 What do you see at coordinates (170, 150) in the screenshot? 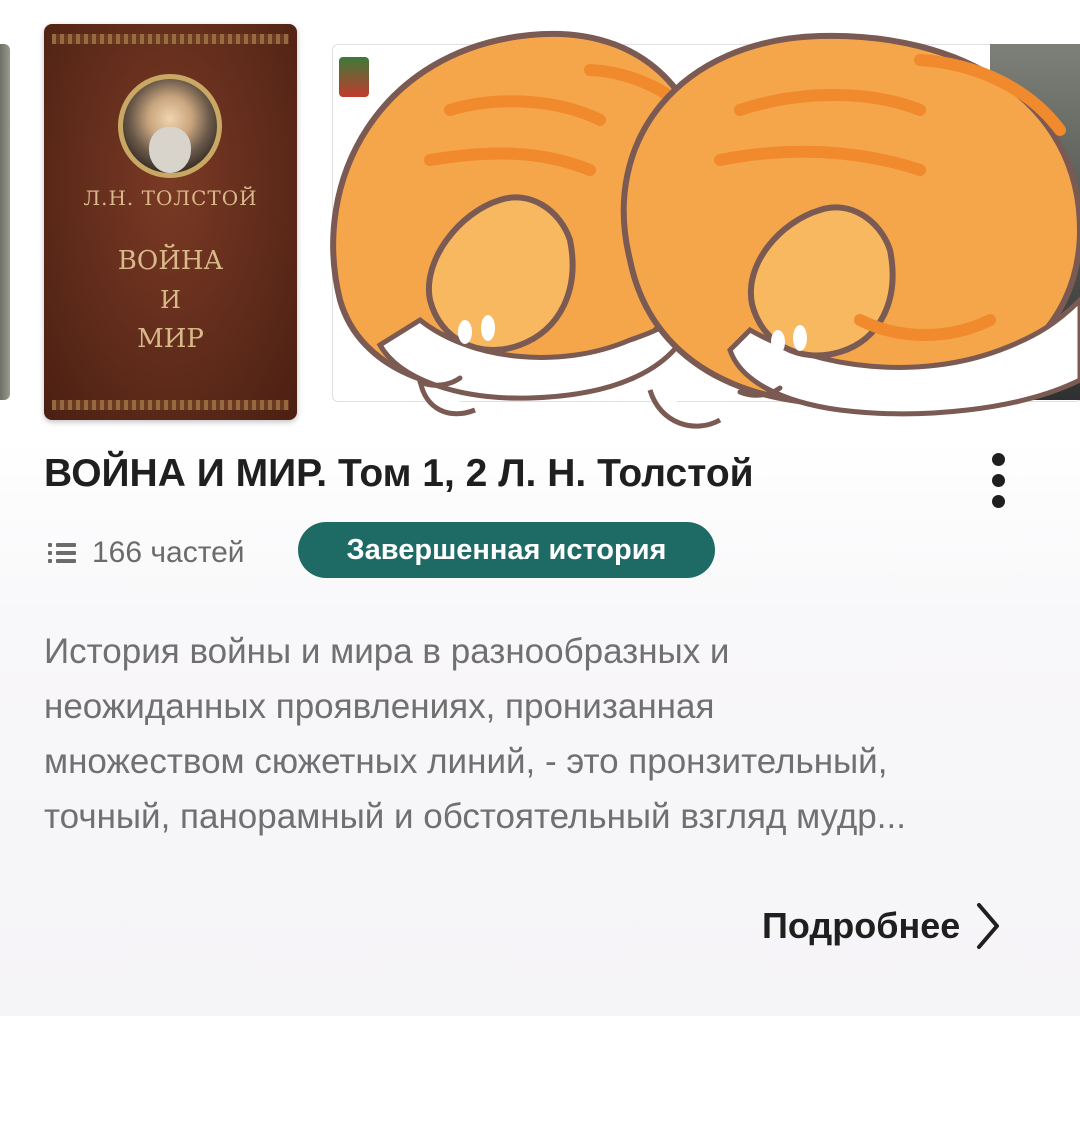
I see `portrait-beard` at bounding box center [170, 150].